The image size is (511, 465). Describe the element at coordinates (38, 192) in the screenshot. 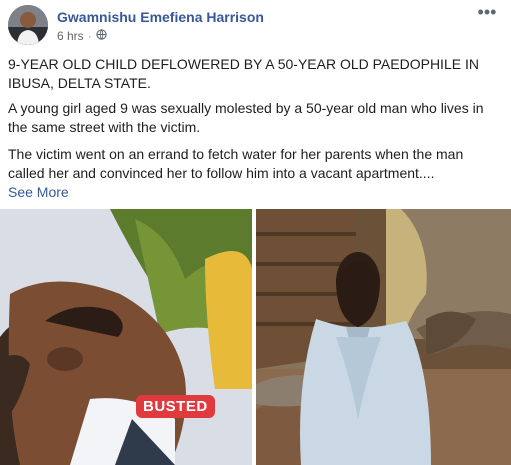

I see `see-more-link: See More` at that location.